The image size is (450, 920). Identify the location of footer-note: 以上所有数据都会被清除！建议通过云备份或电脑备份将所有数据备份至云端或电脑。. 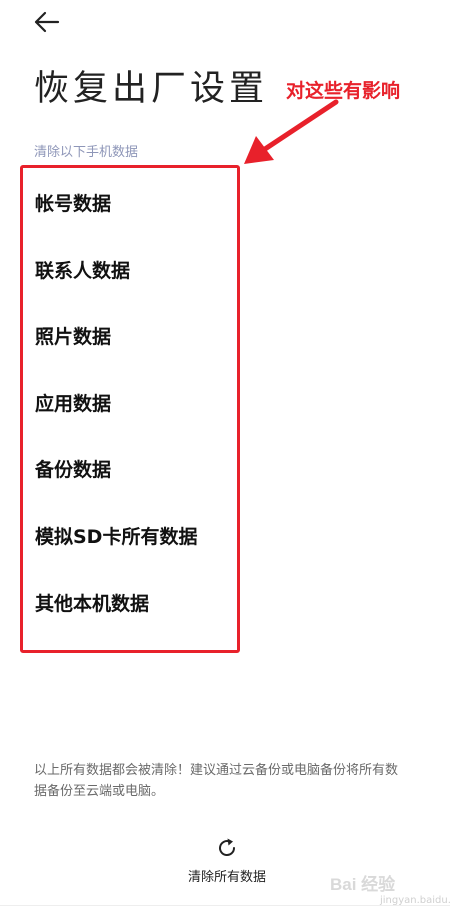
(216, 781).